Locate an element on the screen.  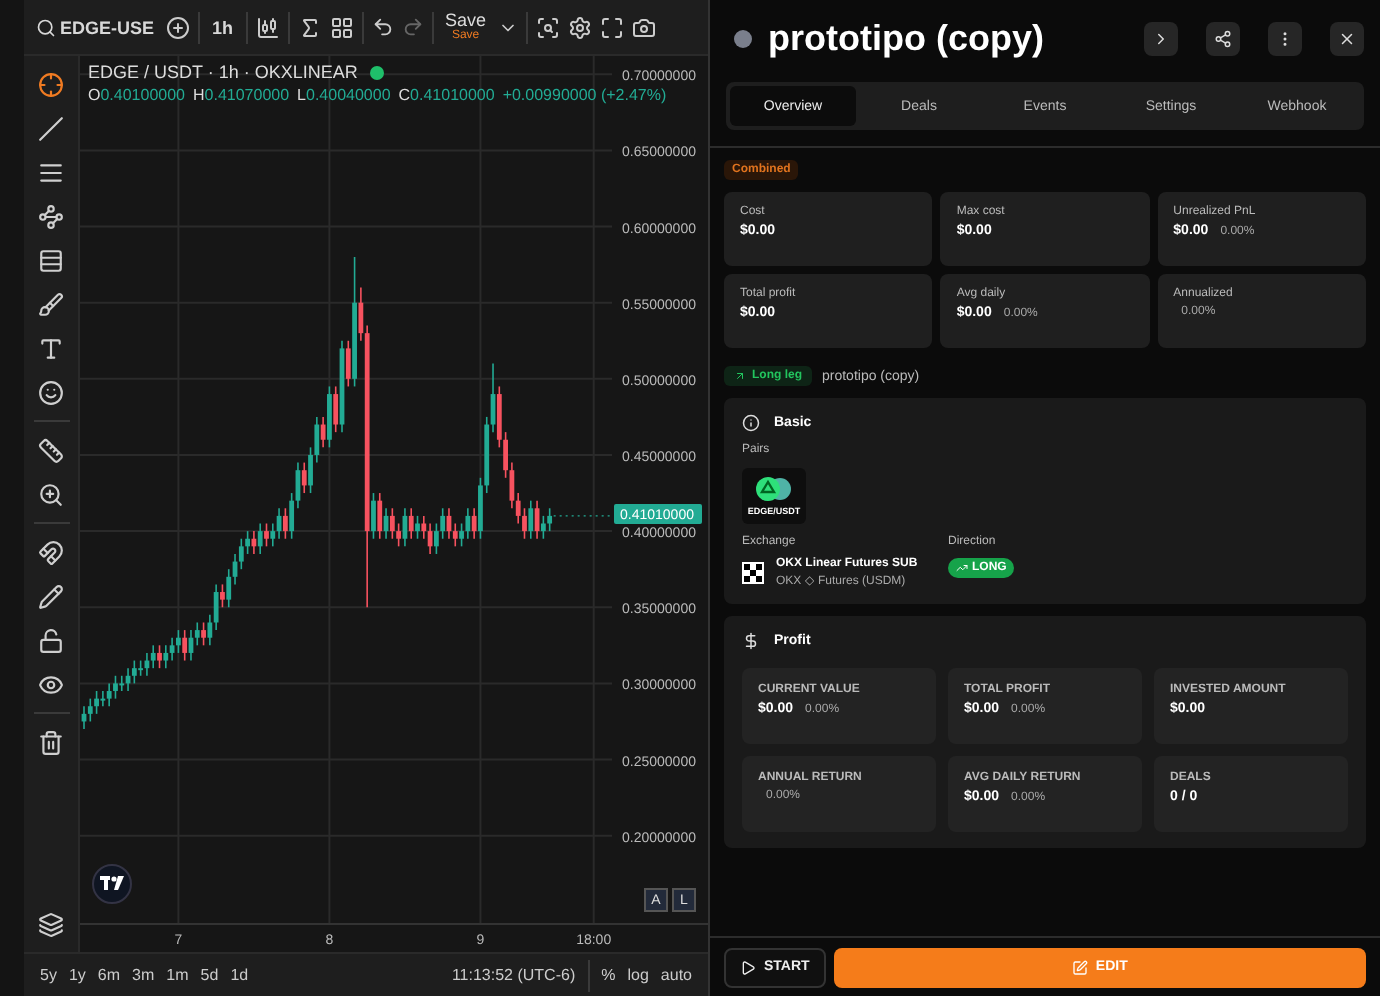
add-symbol-icon is located at coordinates (178, 27).